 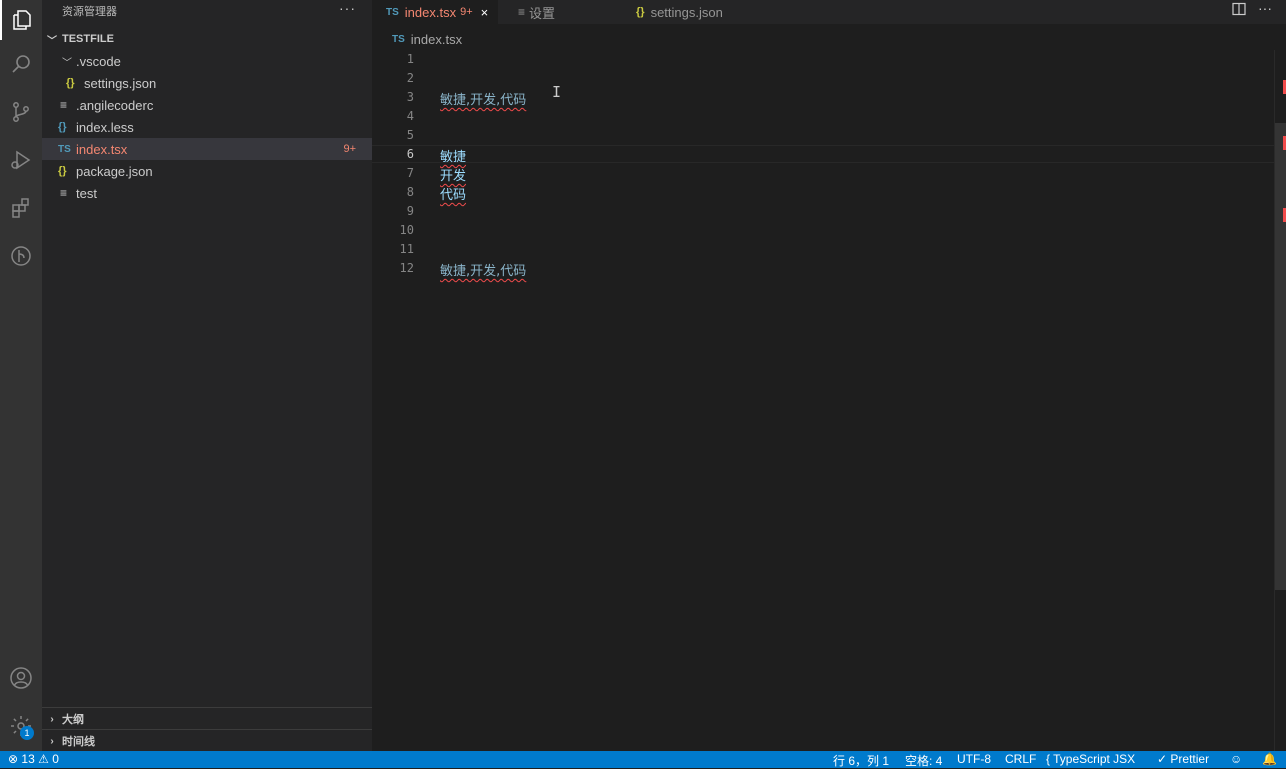 I want to click on tree-item-label: settings.json, so click(x=120, y=83).